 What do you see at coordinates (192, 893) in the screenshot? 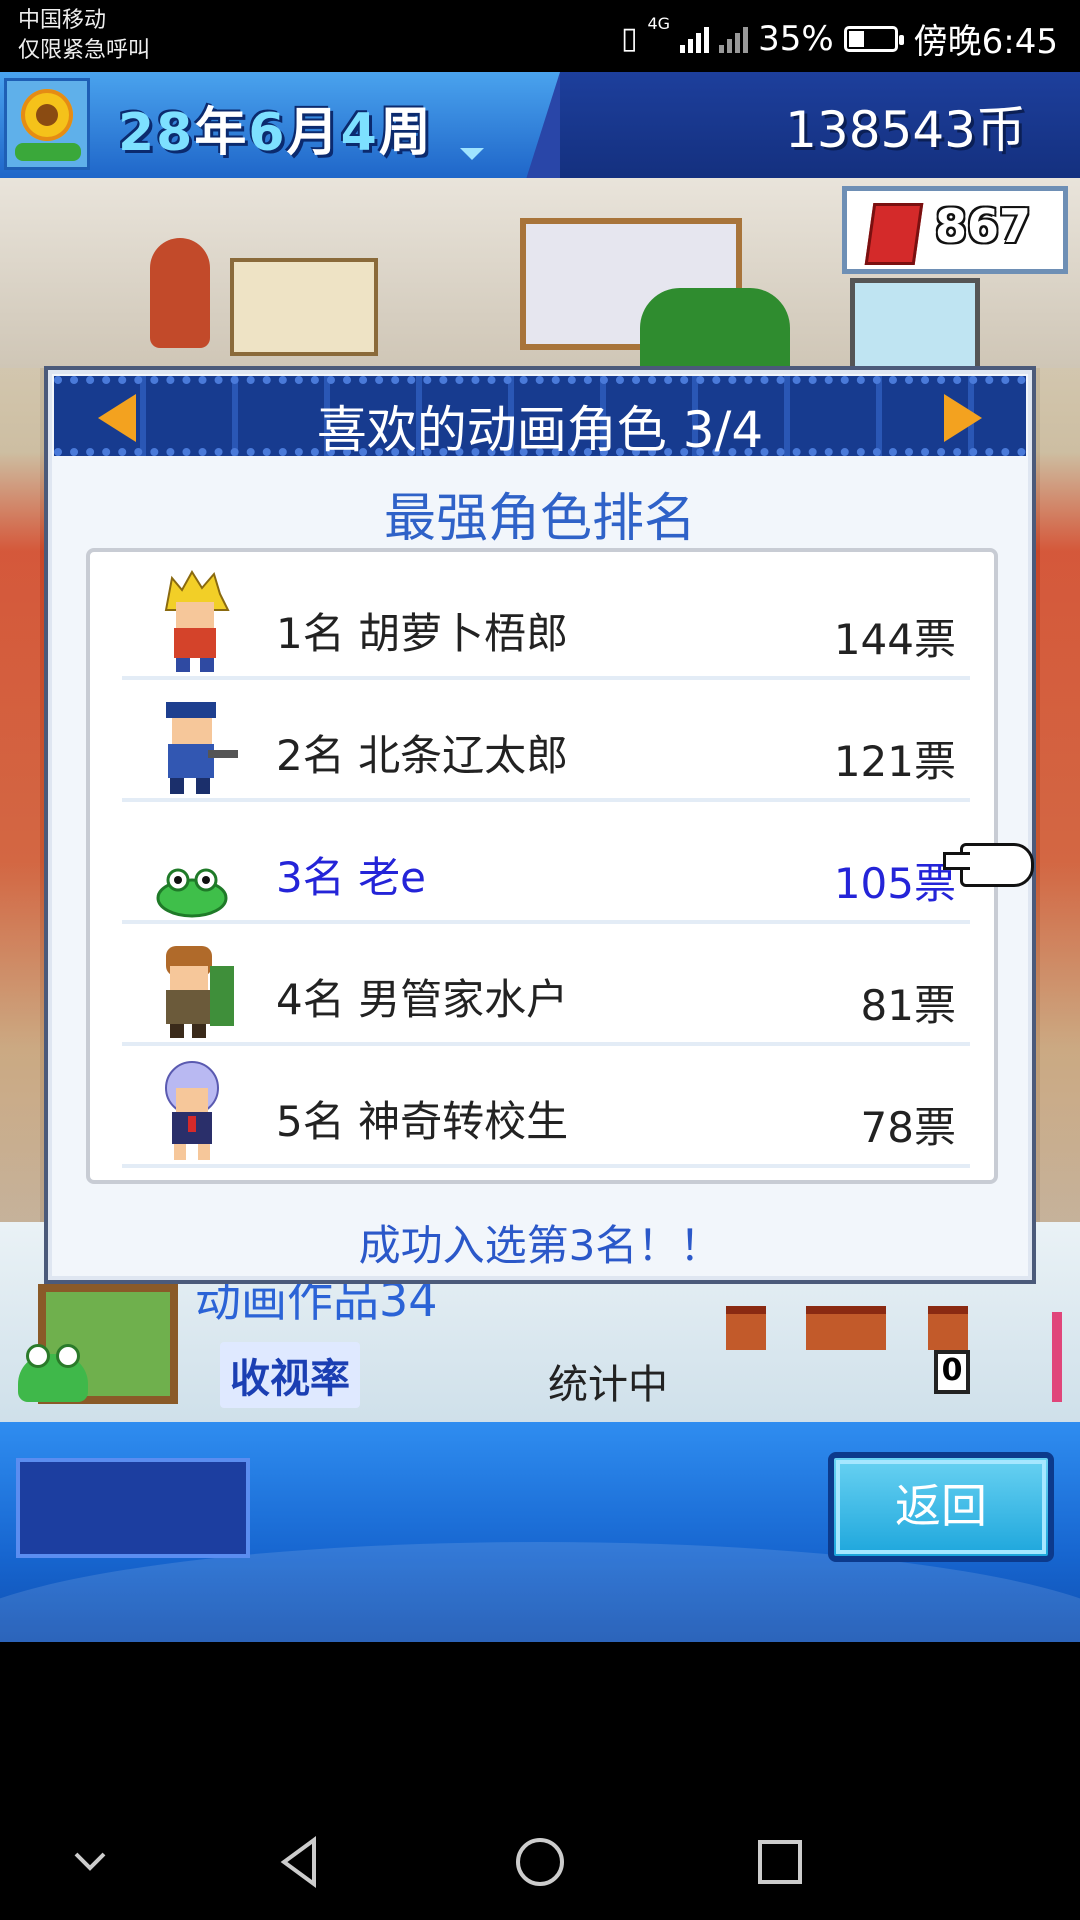
I see `character-avatar-frog` at bounding box center [192, 893].